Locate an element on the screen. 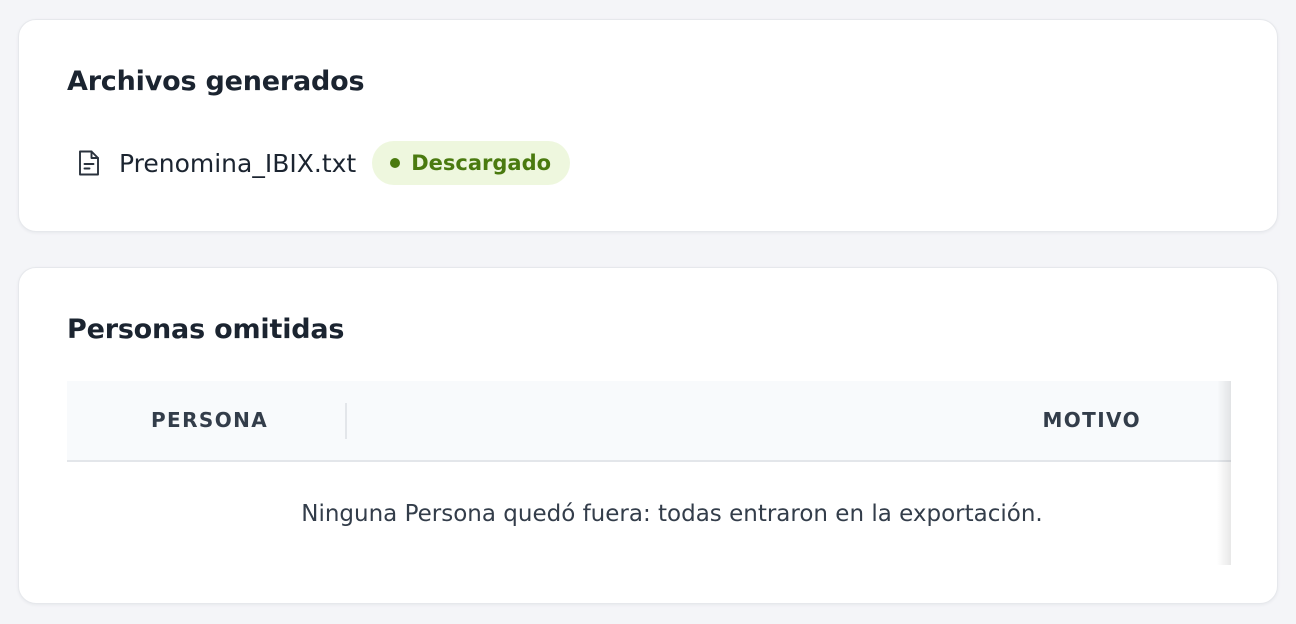 The height and width of the screenshot is (624, 1296). file-item: Prenomina_IBIX.txt Descargado is located at coordinates (323, 163).